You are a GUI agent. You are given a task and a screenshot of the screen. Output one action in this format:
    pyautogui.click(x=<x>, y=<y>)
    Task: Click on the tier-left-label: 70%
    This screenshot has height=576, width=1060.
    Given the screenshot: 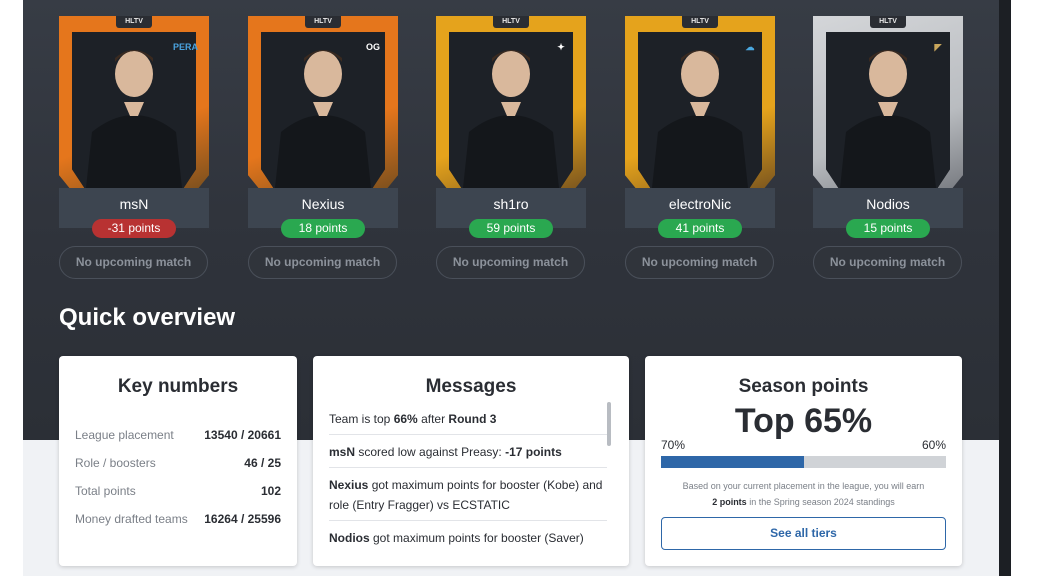 What is the action you would take?
    pyautogui.click(x=673, y=445)
    